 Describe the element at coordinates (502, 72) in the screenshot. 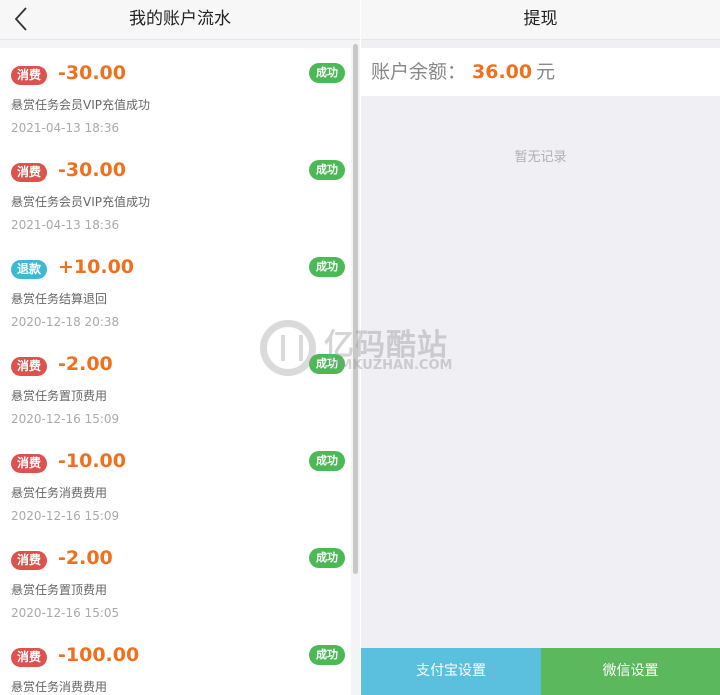

I see `balance-value: 36.00` at that location.